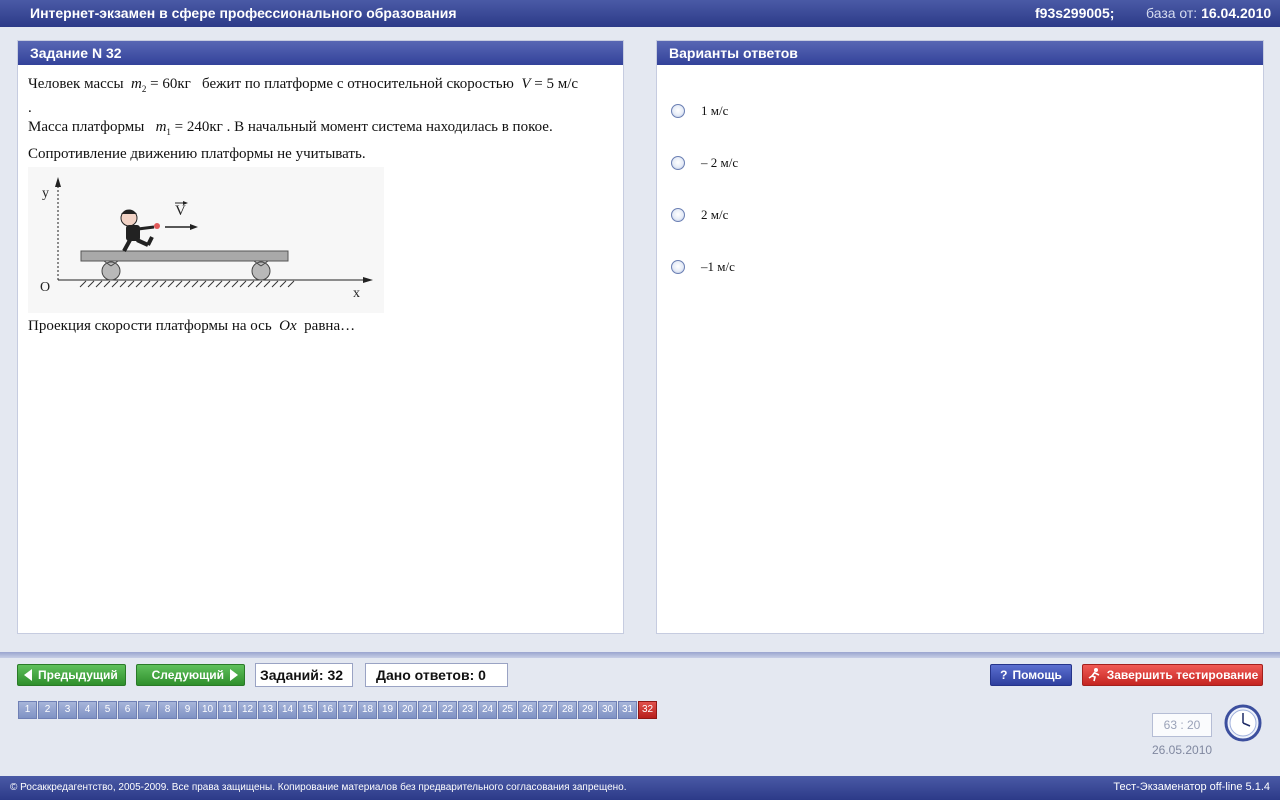 This screenshot has height=800, width=1280. What do you see at coordinates (267, 710) in the screenshot?
I see `task-nav-item-13: 13` at bounding box center [267, 710].